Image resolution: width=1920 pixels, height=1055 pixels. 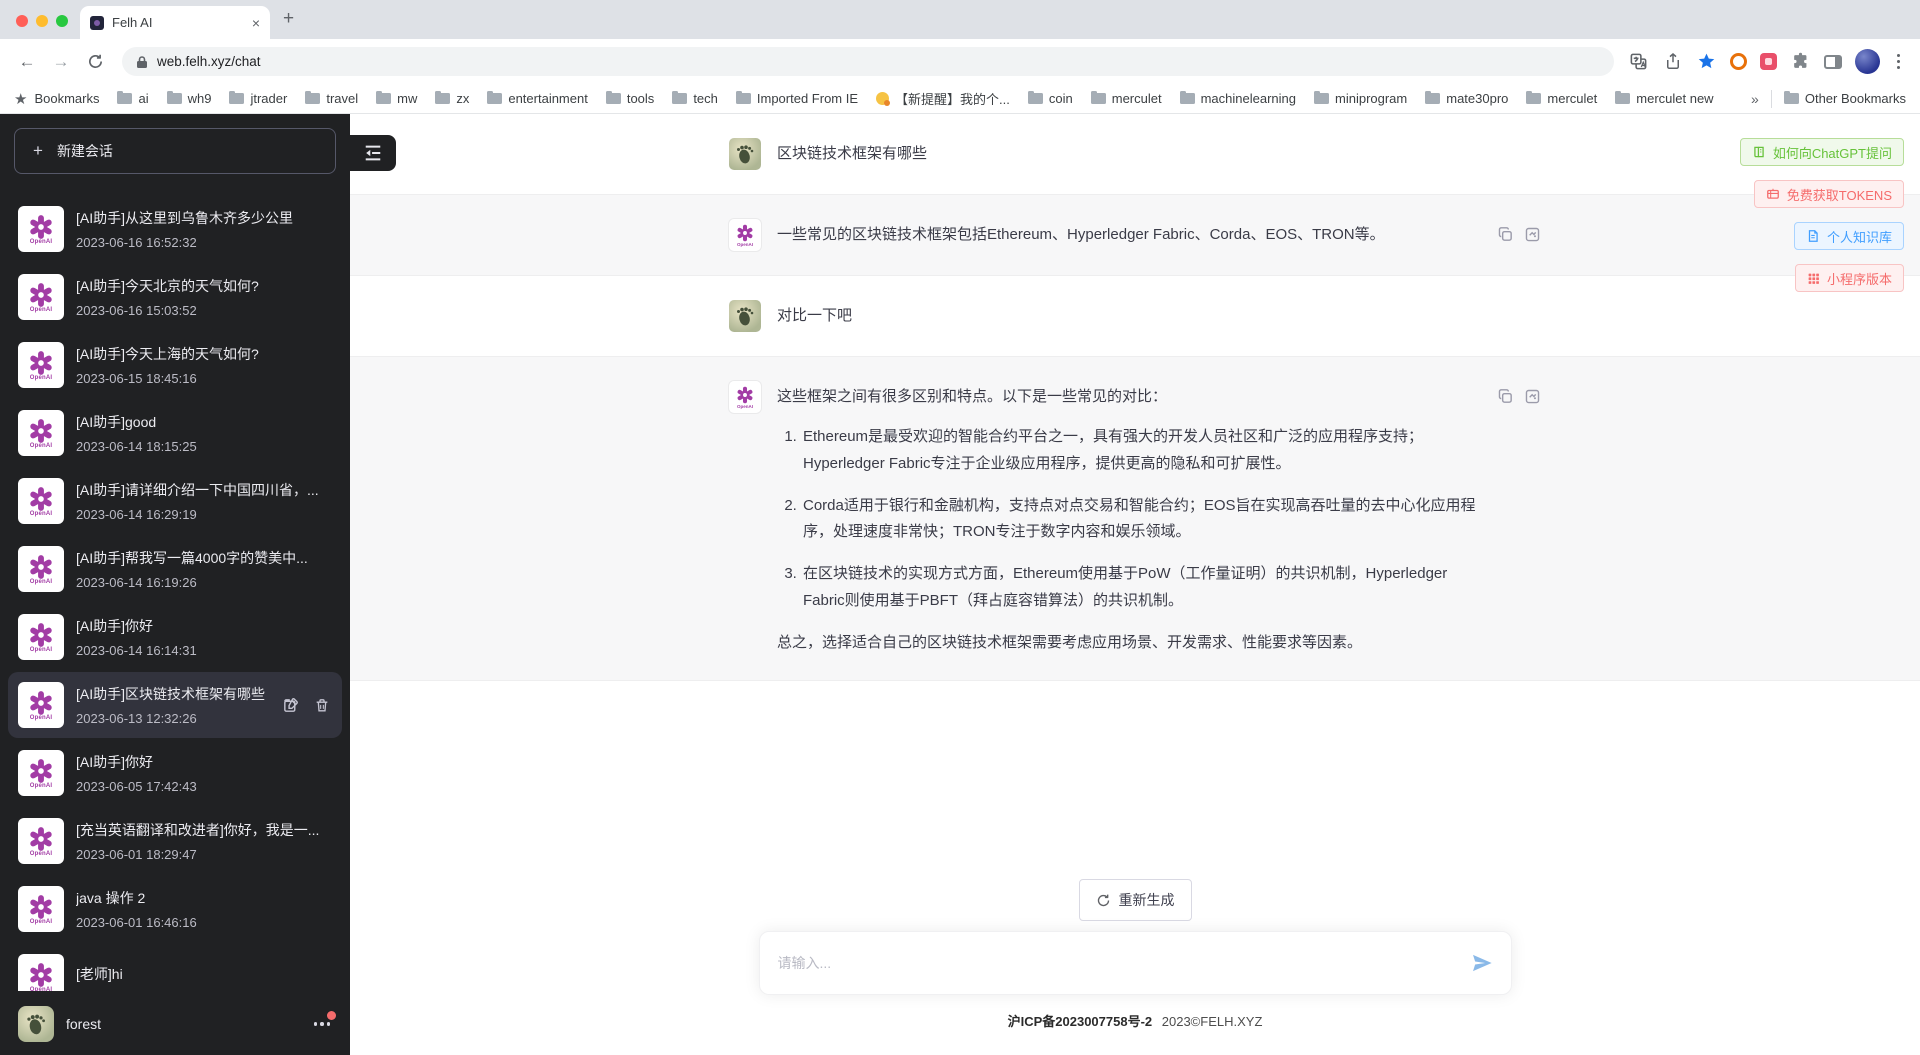 I want to click on back-icon: ←, so click(x=27, y=62).